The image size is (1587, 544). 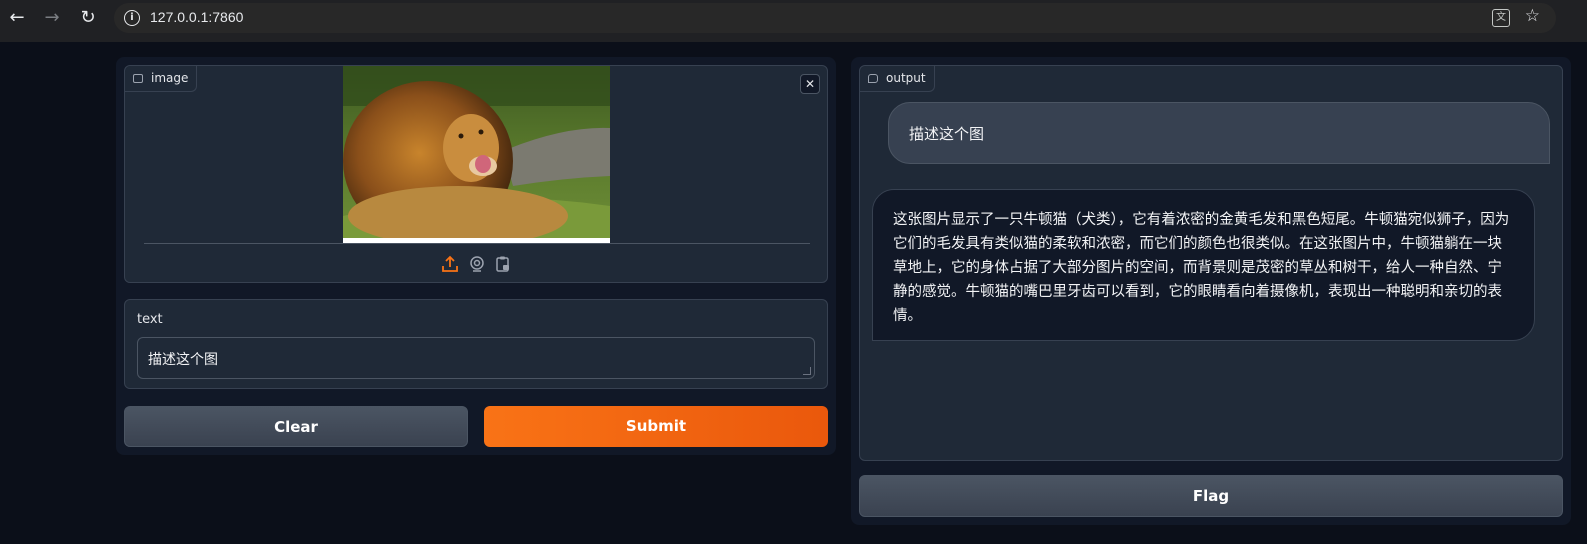 I want to click on submit-button: Submit, so click(x=656, y=426).